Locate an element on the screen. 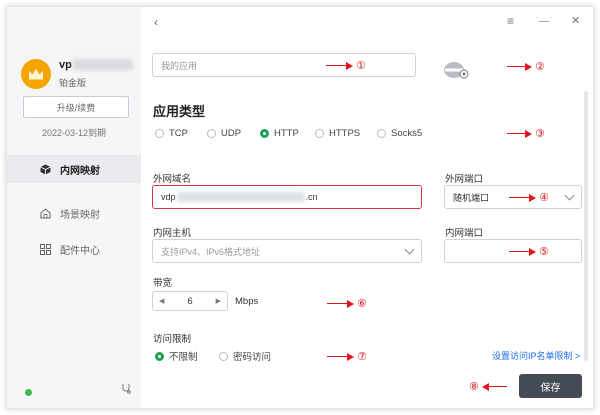 The height and width of the screenshot is (415, 600). radio-label: Socks5 is located at coordinates (407, 133).